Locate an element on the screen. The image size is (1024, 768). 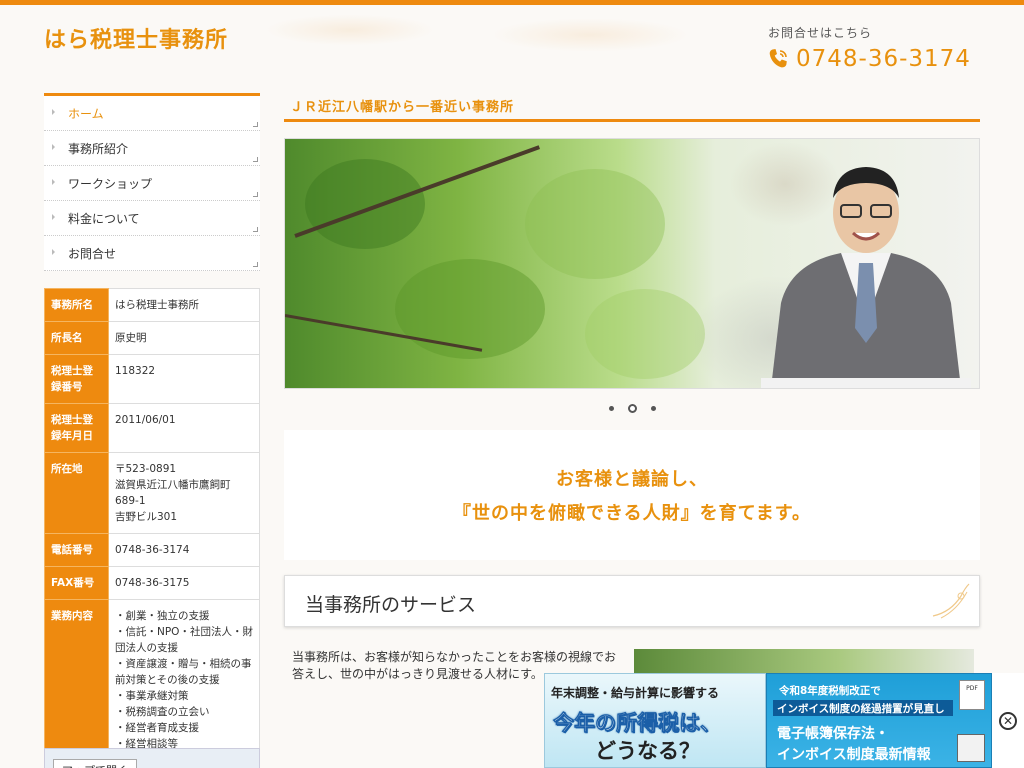
address-line: 滋賀県近江八幡市鷹飼町 is located at coordinates (173, 485).